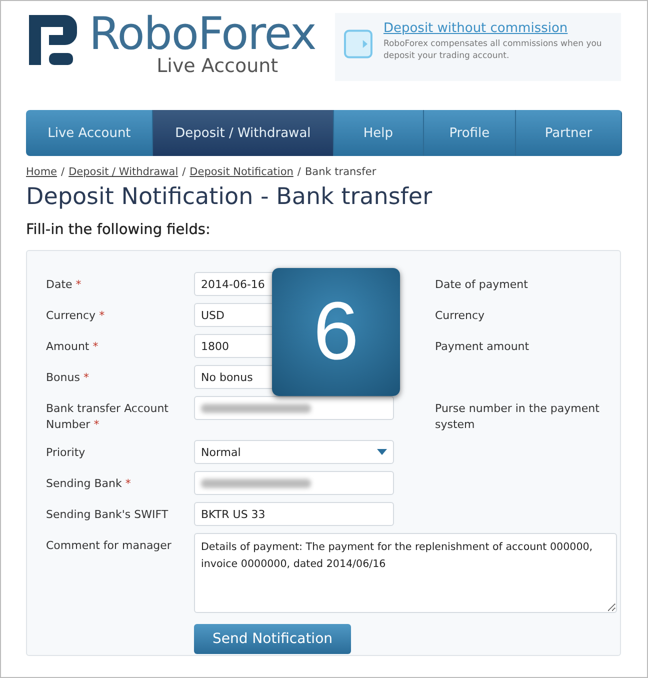 This screenshot has height=678, width=648. What do you see at coordinates (108, 417) in the screenshot?
I see `field-label: Bank transfer Account Number *` at bounding box center [108, 417].